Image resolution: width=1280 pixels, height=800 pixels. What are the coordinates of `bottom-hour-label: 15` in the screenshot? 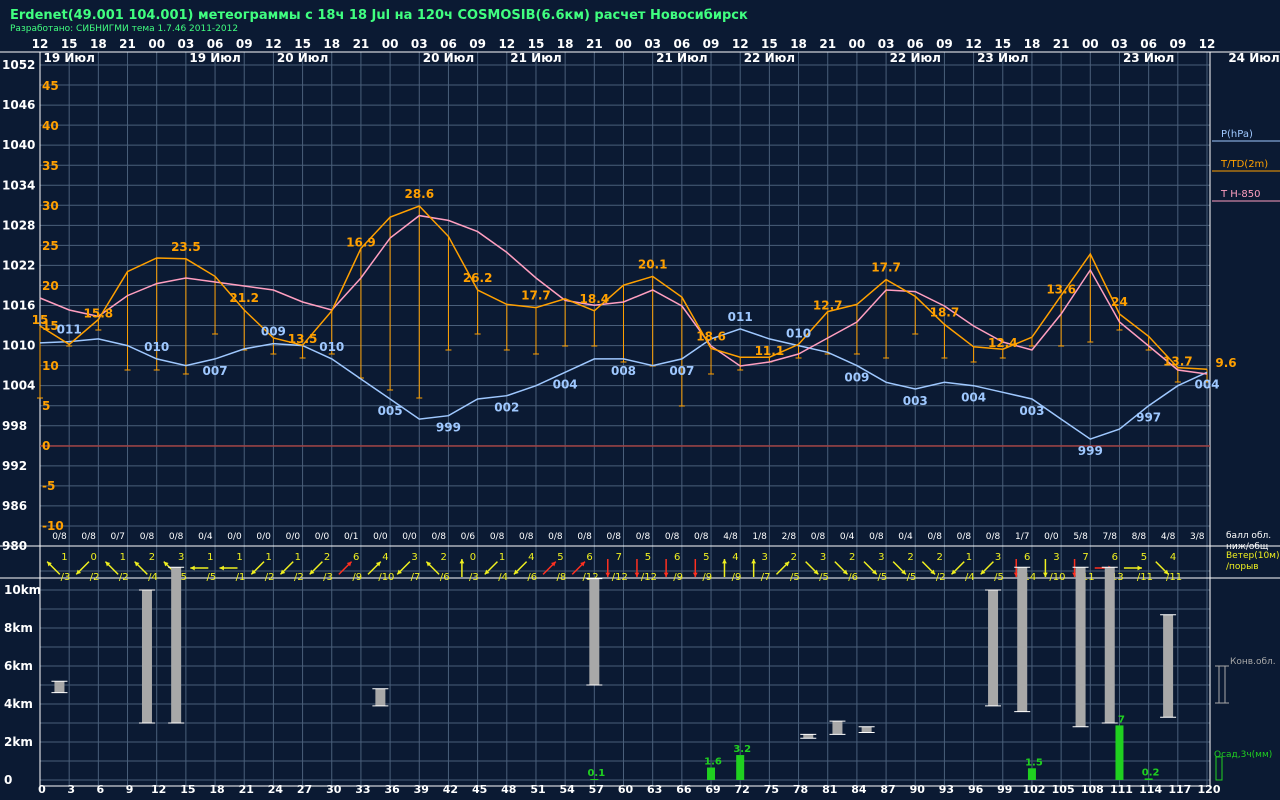 It's located at (187, 789).